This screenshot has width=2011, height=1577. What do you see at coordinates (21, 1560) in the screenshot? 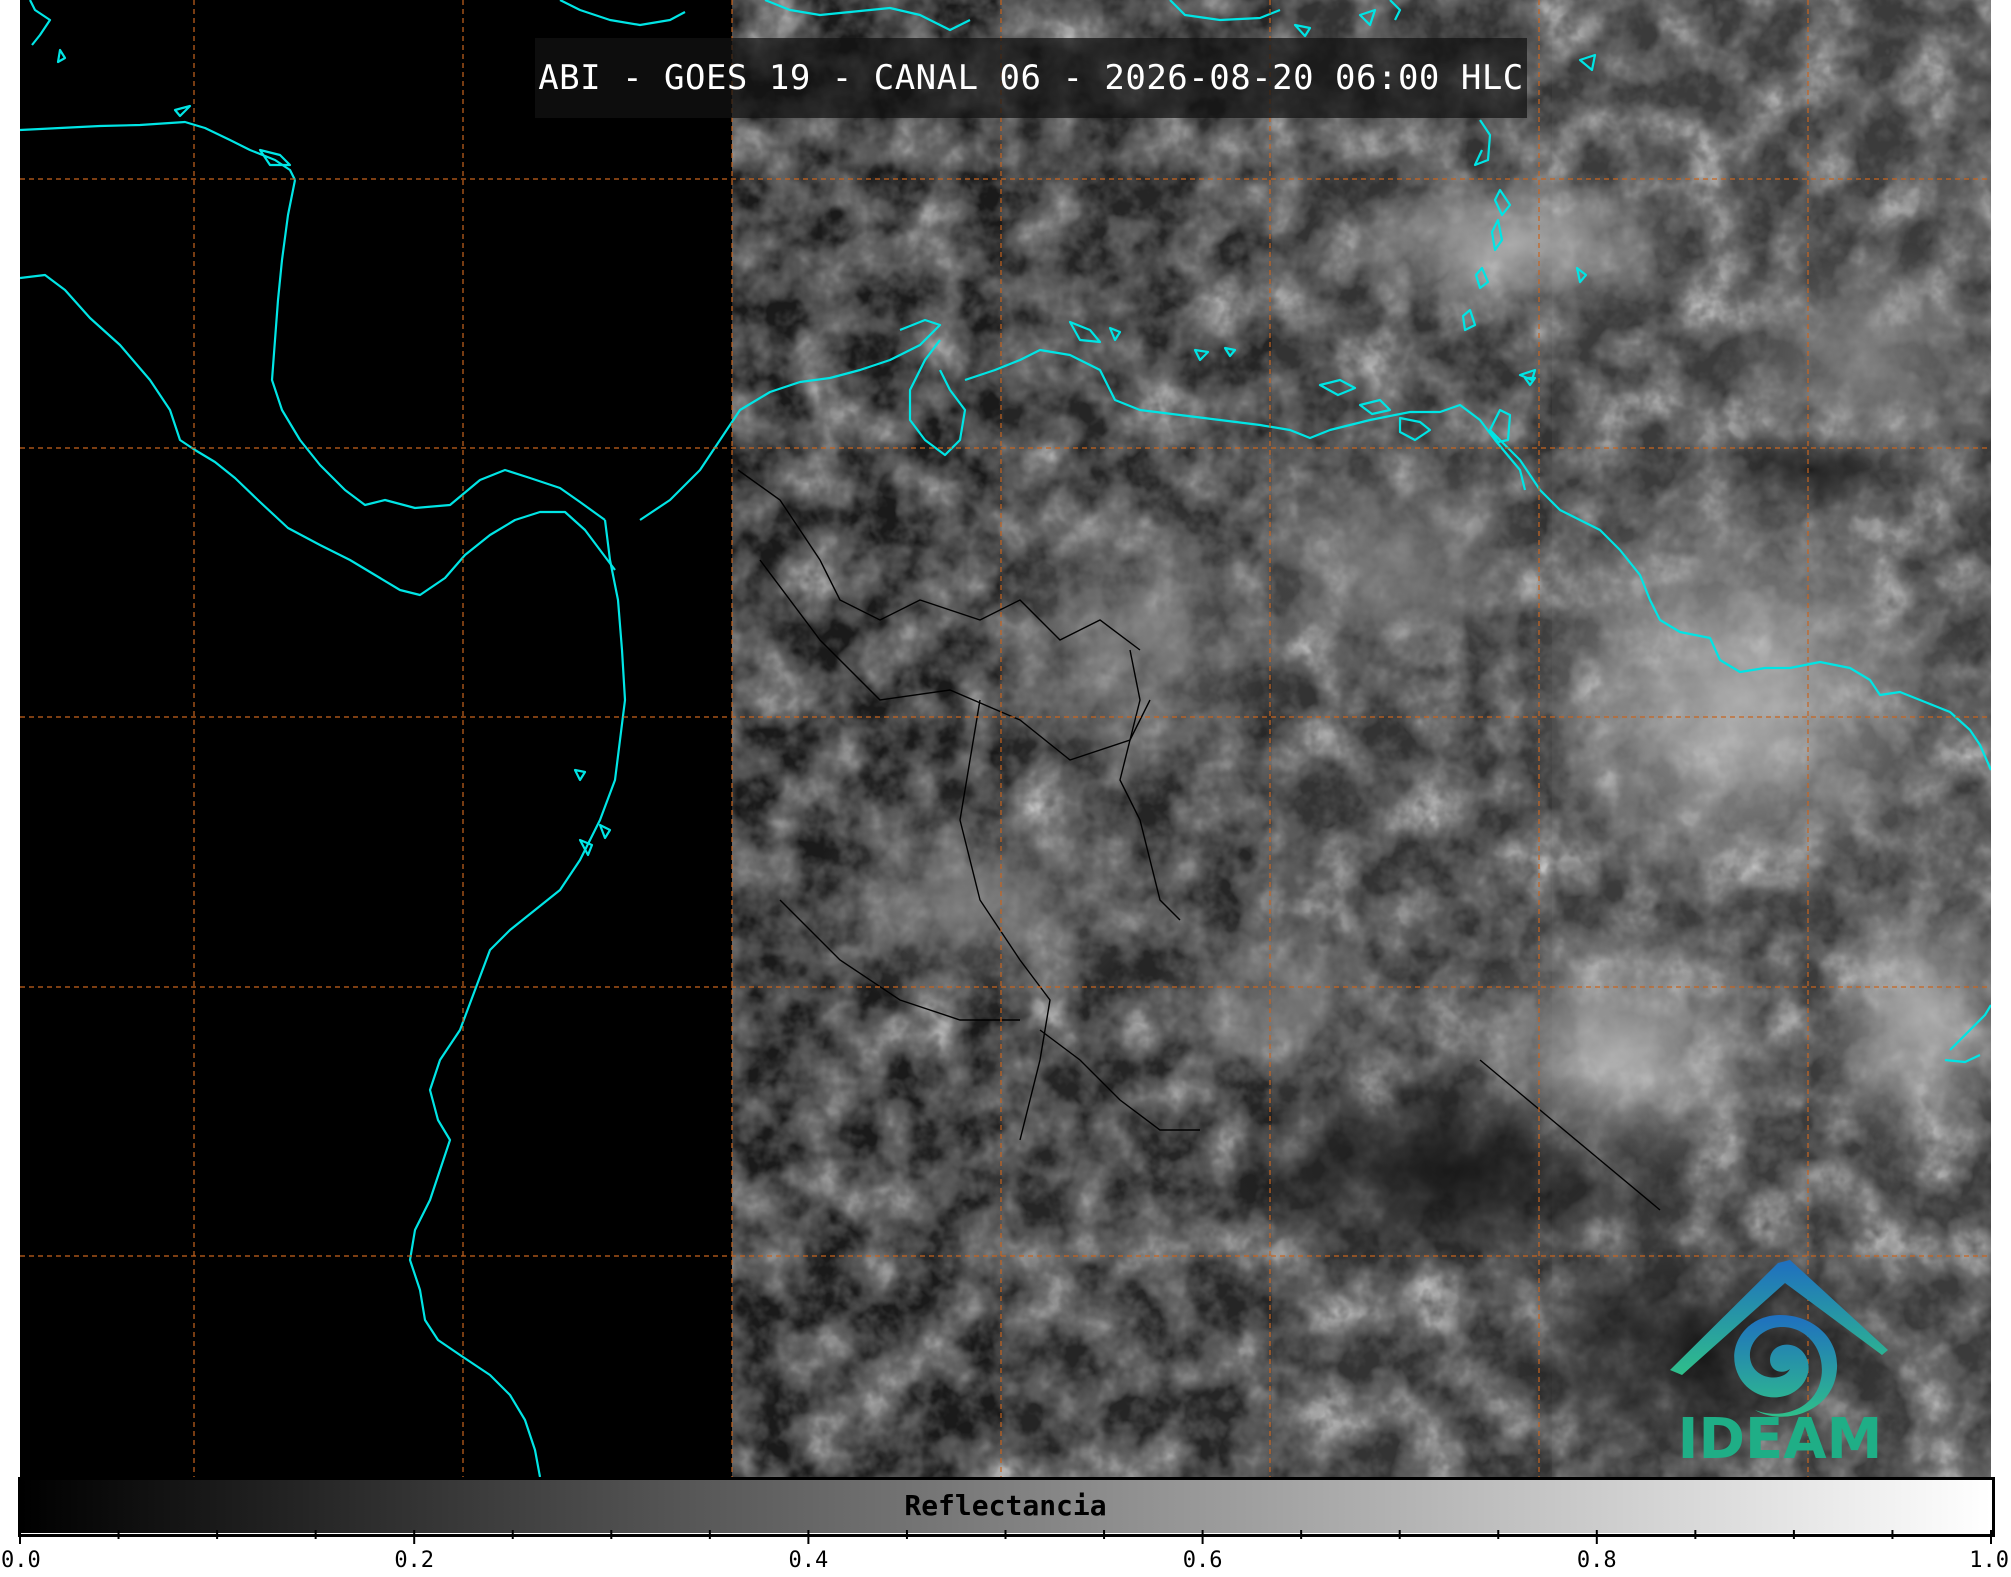
I see `colorbar-tick-label: 0.0` at bounding box center [21, 1560].